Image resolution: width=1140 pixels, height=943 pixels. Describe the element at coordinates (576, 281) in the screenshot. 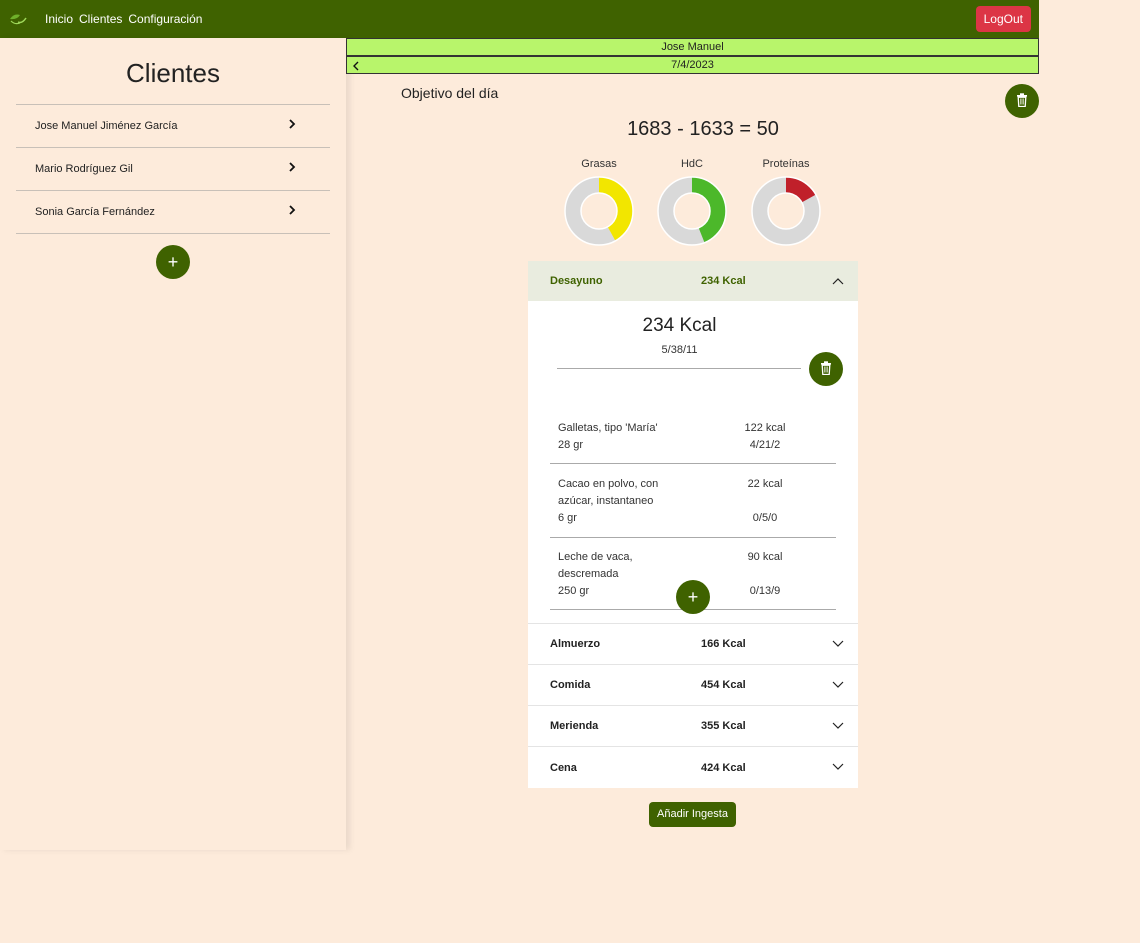

I see `meal-name: Desayuno` at that location.